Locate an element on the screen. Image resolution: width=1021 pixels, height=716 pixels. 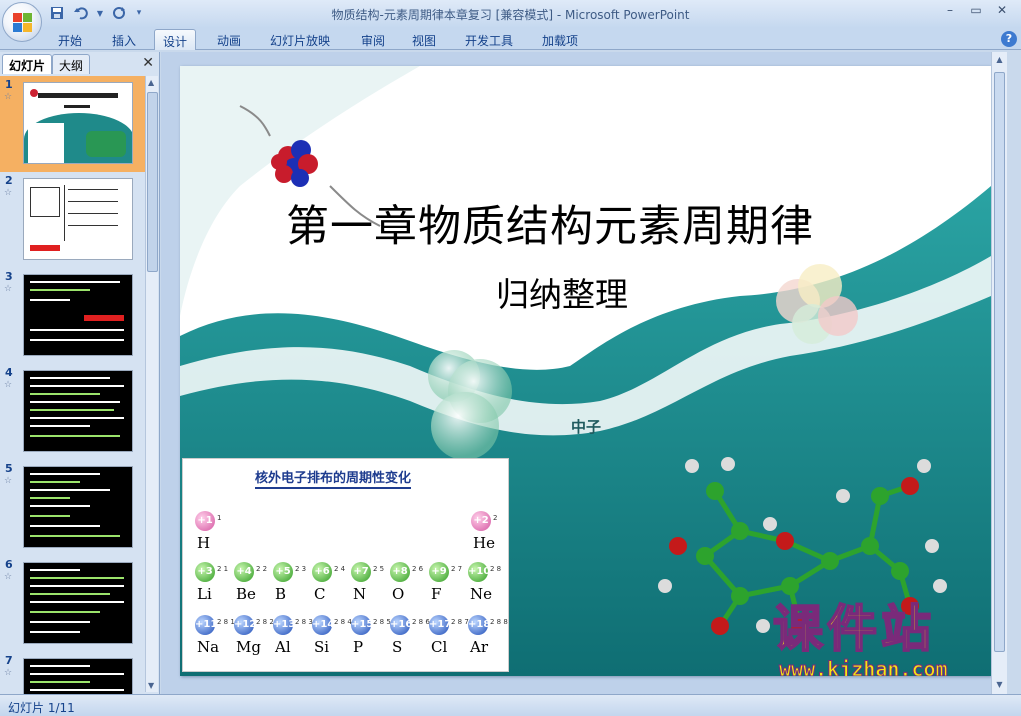
maximize-button: ▭ is located at coordinates (976, 10).